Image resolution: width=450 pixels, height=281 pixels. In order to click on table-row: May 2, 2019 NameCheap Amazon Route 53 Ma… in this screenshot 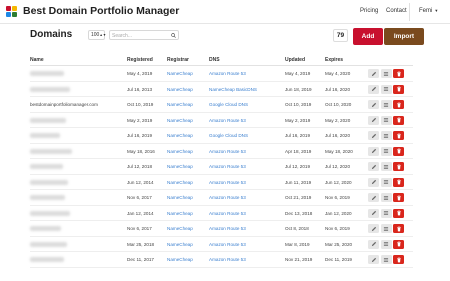, I will do `click(221, 120)`.